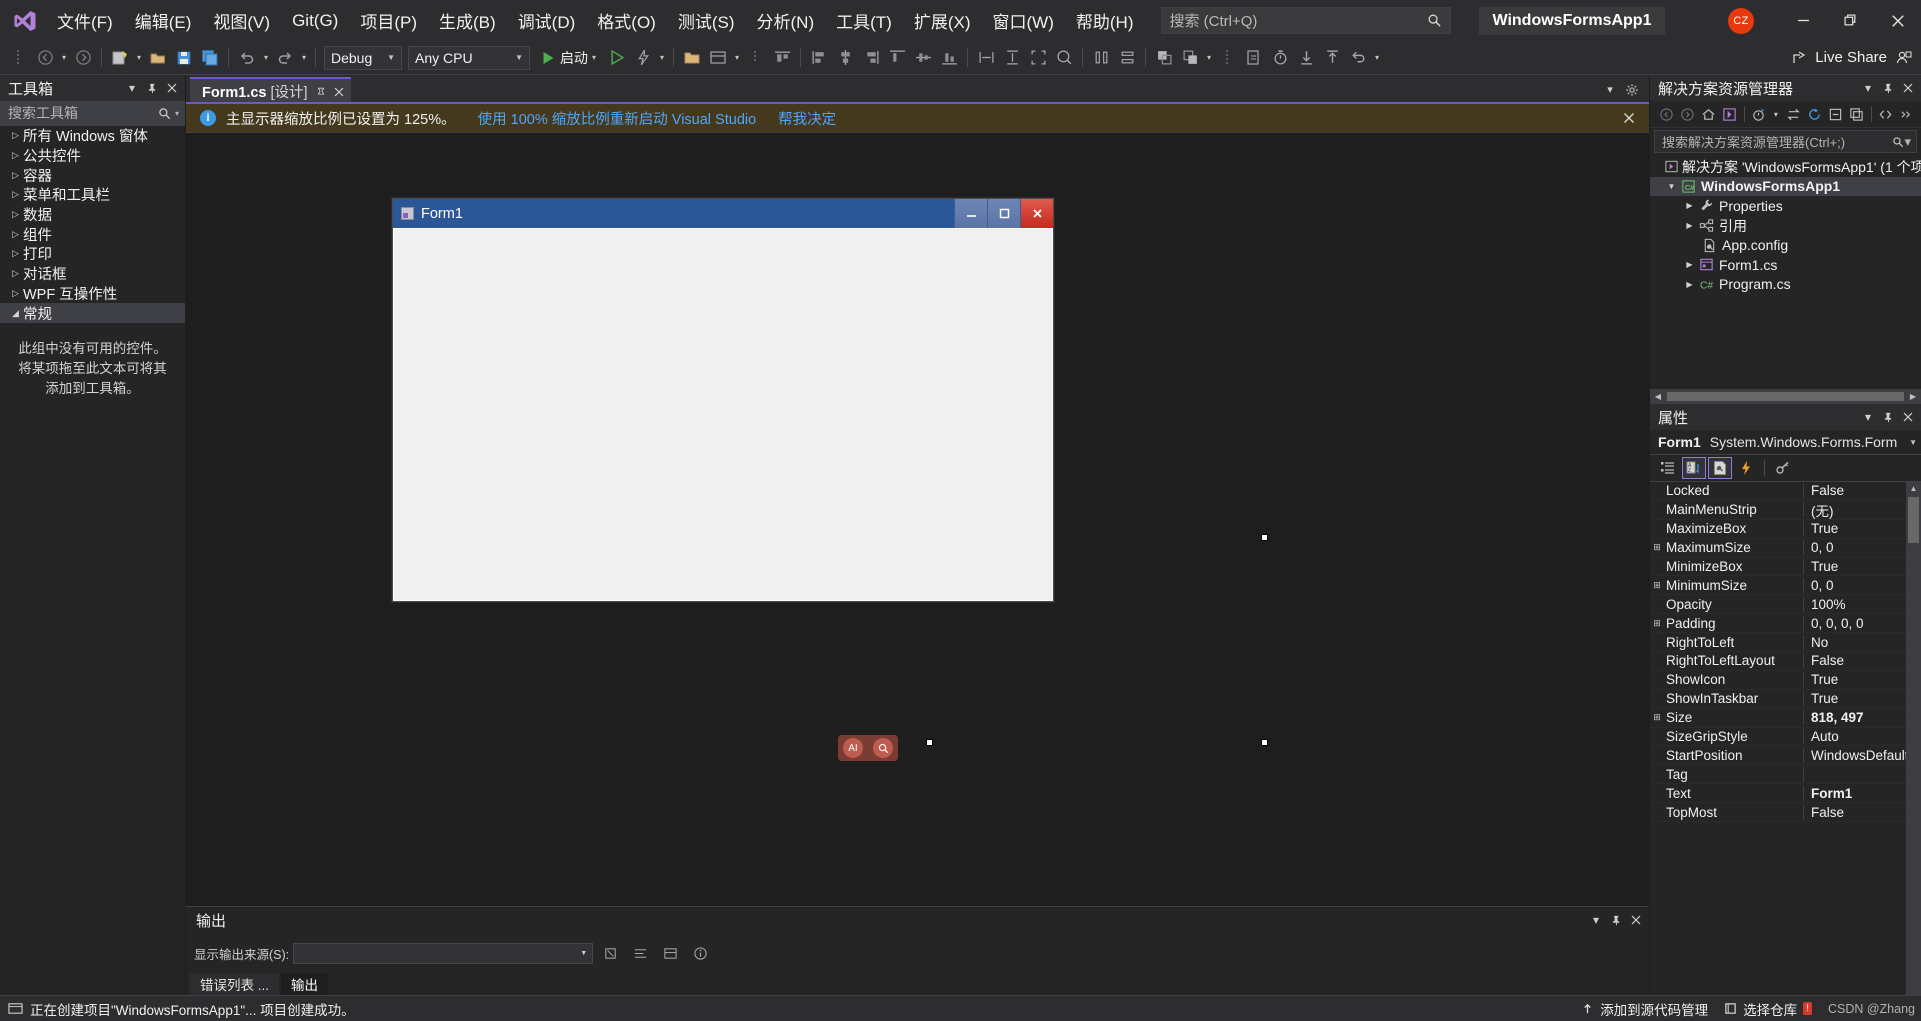  What do you see at coordinates (64, 57) in the screenshot?
I see `navigate-backward-dropdown-icon: ▾` at bounding box center [64, 57].